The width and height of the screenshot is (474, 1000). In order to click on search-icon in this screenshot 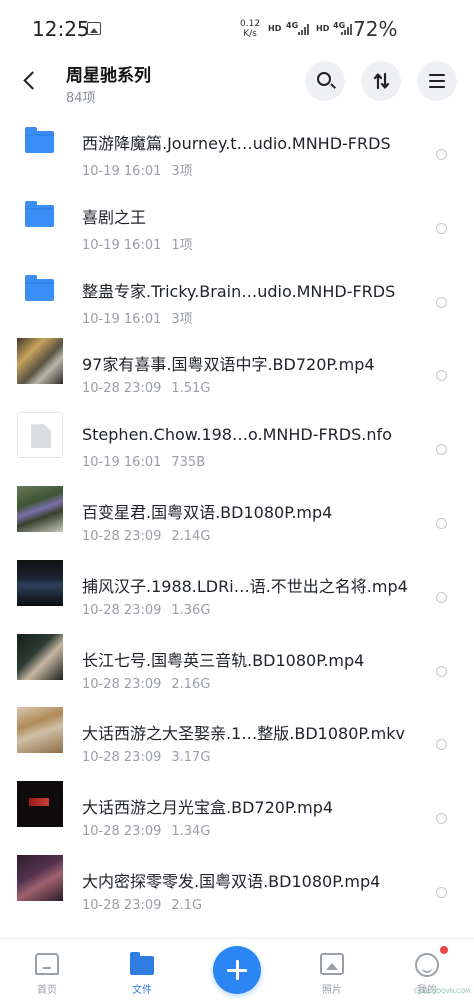, I will do `click(324, 79)`.